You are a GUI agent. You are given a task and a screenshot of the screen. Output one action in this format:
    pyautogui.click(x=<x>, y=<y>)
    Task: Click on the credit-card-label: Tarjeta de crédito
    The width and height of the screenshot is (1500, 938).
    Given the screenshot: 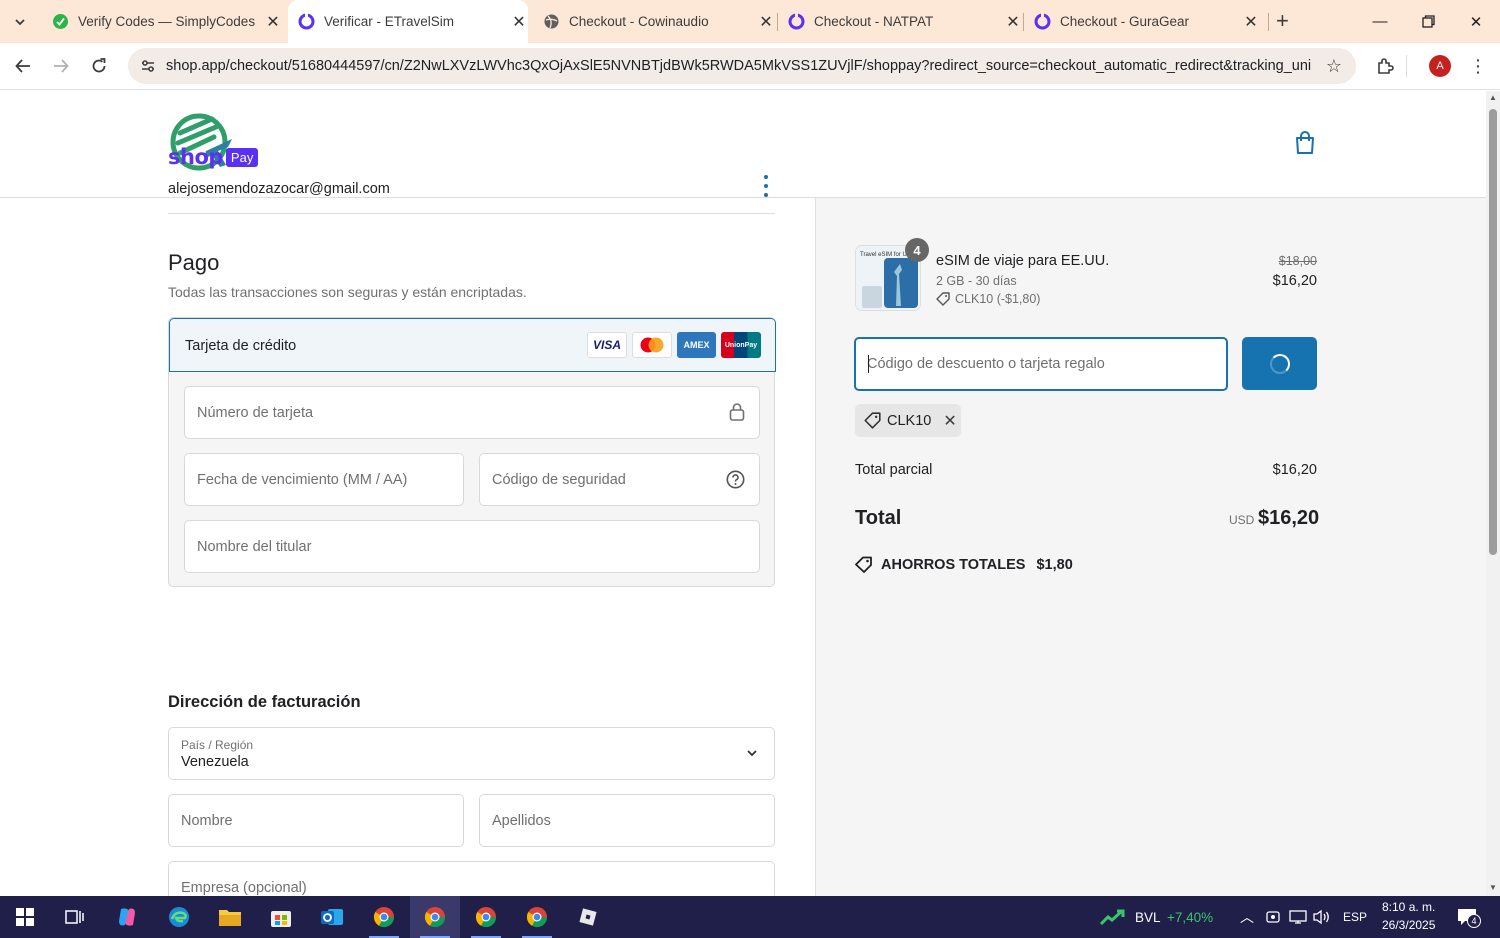 What is the action you would take?
    pyautogui.click(x=241, y=346)
    